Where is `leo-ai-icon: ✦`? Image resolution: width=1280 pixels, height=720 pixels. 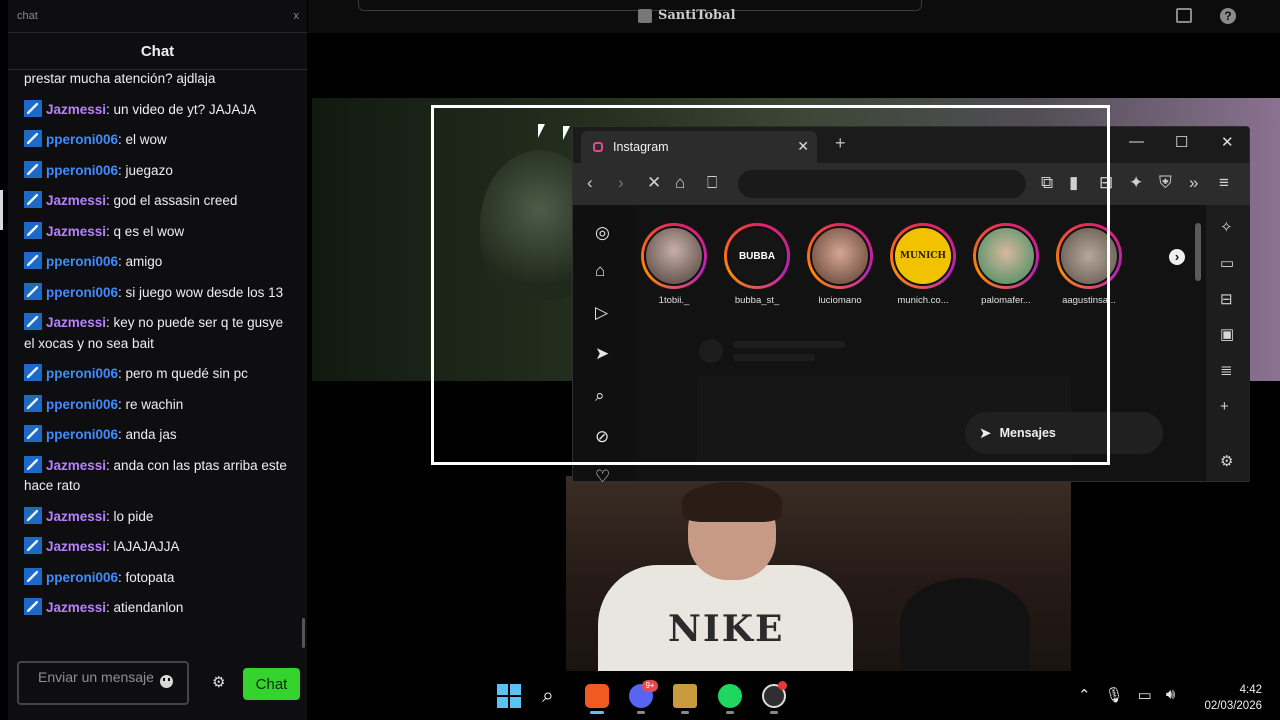
leo-ai-icon: ✦ is located at coordinates (1136, 183).